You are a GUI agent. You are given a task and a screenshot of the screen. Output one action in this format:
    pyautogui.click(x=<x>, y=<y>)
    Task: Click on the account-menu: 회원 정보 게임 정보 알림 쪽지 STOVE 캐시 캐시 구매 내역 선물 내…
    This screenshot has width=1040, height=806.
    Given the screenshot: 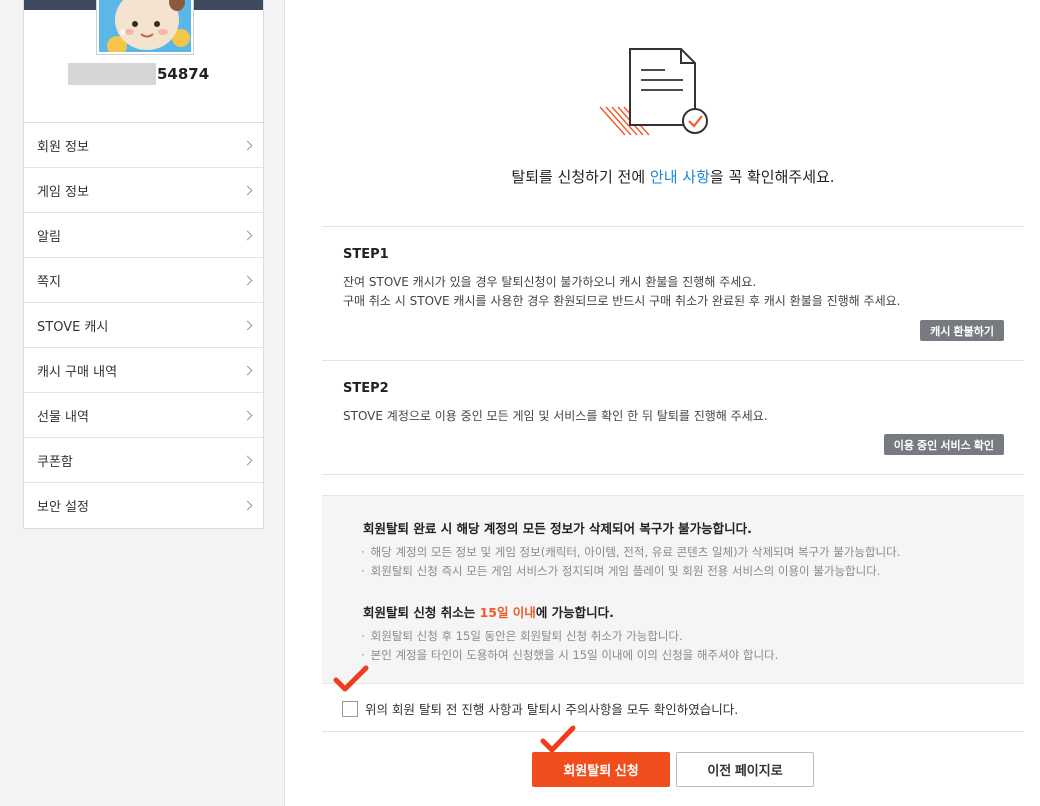 What is the action you would take?
    pyautogui.click(x=143, y=325)
    